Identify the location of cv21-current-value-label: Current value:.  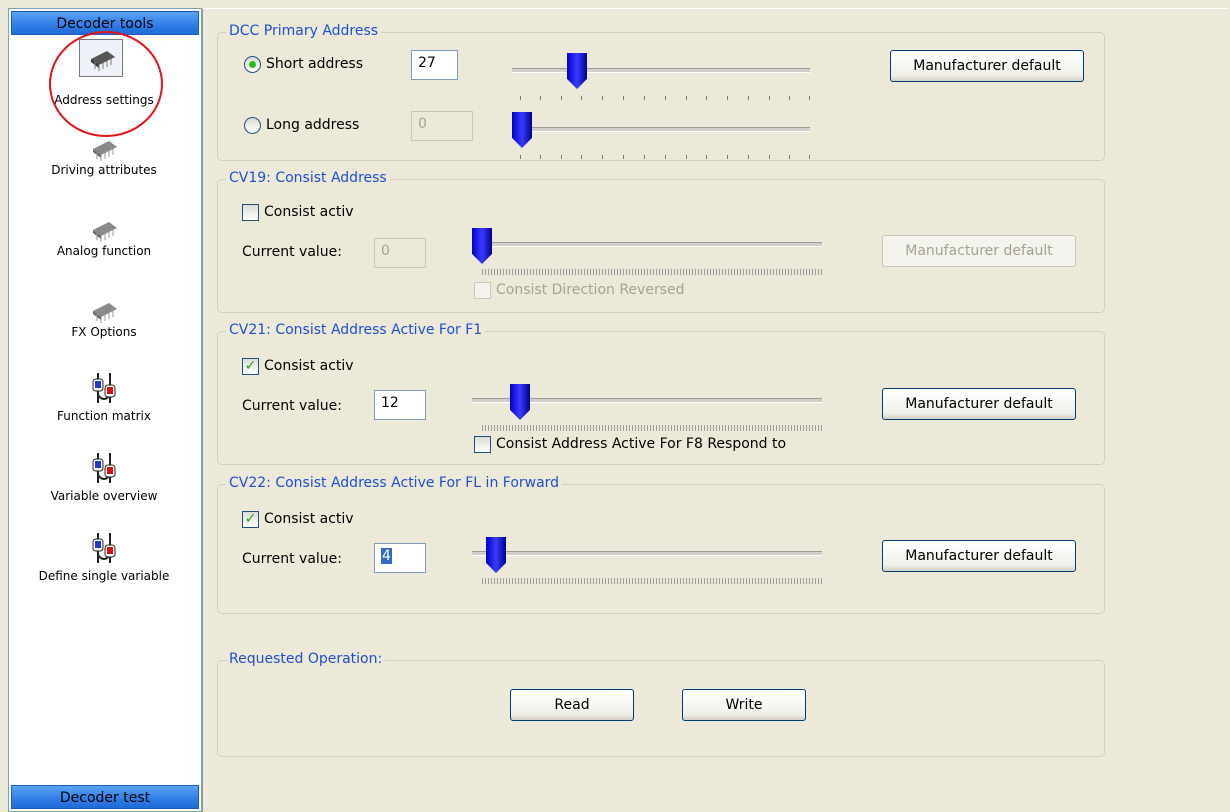
(292, 406).